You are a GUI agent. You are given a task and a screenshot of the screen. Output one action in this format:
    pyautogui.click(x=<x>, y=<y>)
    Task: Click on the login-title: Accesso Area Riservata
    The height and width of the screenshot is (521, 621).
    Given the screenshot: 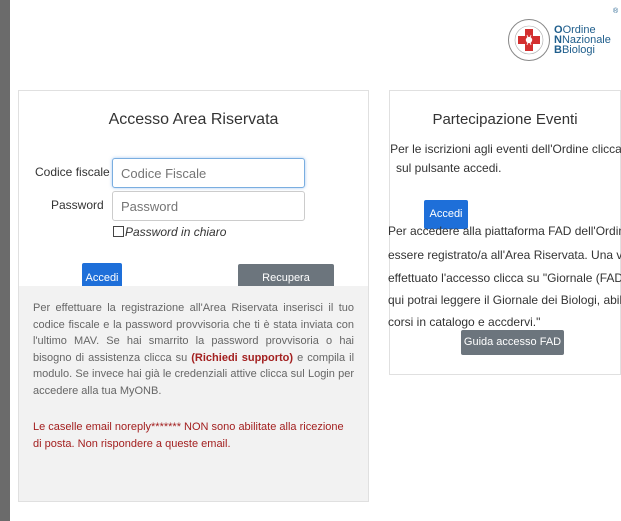 What is the action you would take?
    pyautogui.click(x=193, y=119)
    